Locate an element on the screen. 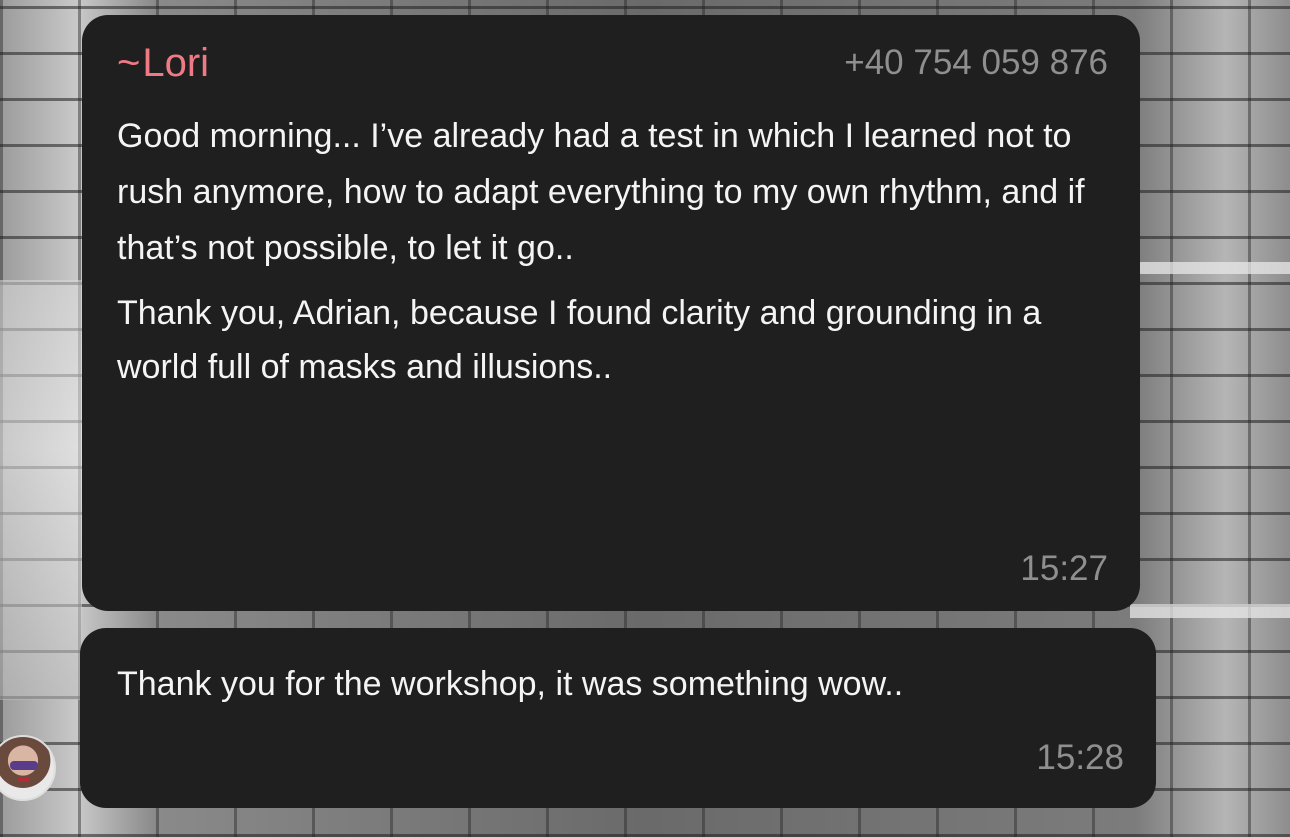 The image size is (1290, 837). sender-label: Lori is located at coordinates (176, 63).